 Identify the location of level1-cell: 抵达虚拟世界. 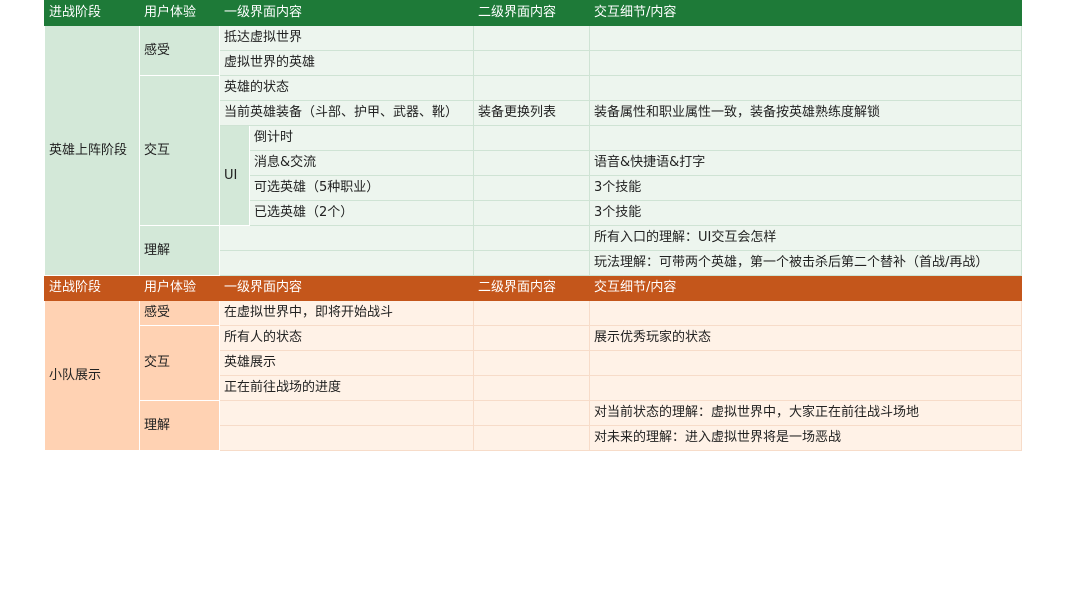
(346, 38).